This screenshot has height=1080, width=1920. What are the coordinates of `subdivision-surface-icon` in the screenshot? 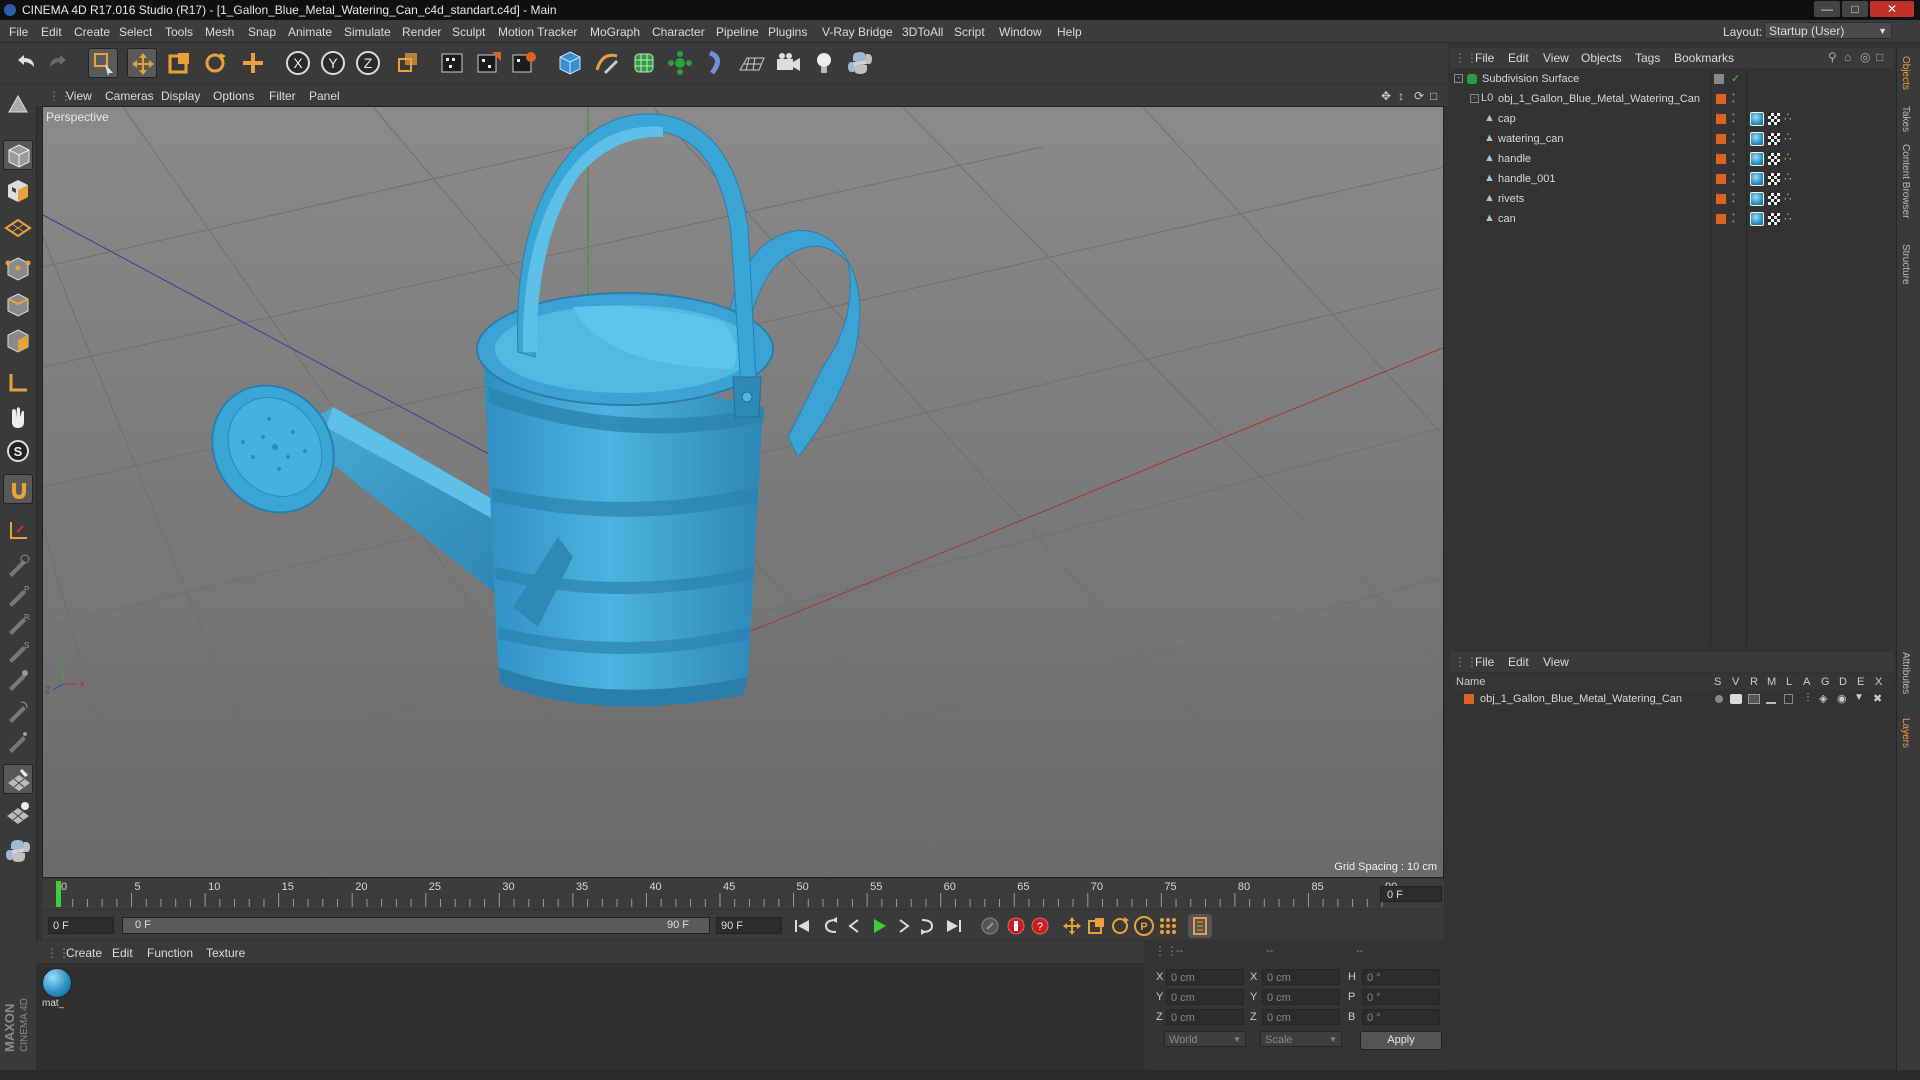 It's located at (644, 63).